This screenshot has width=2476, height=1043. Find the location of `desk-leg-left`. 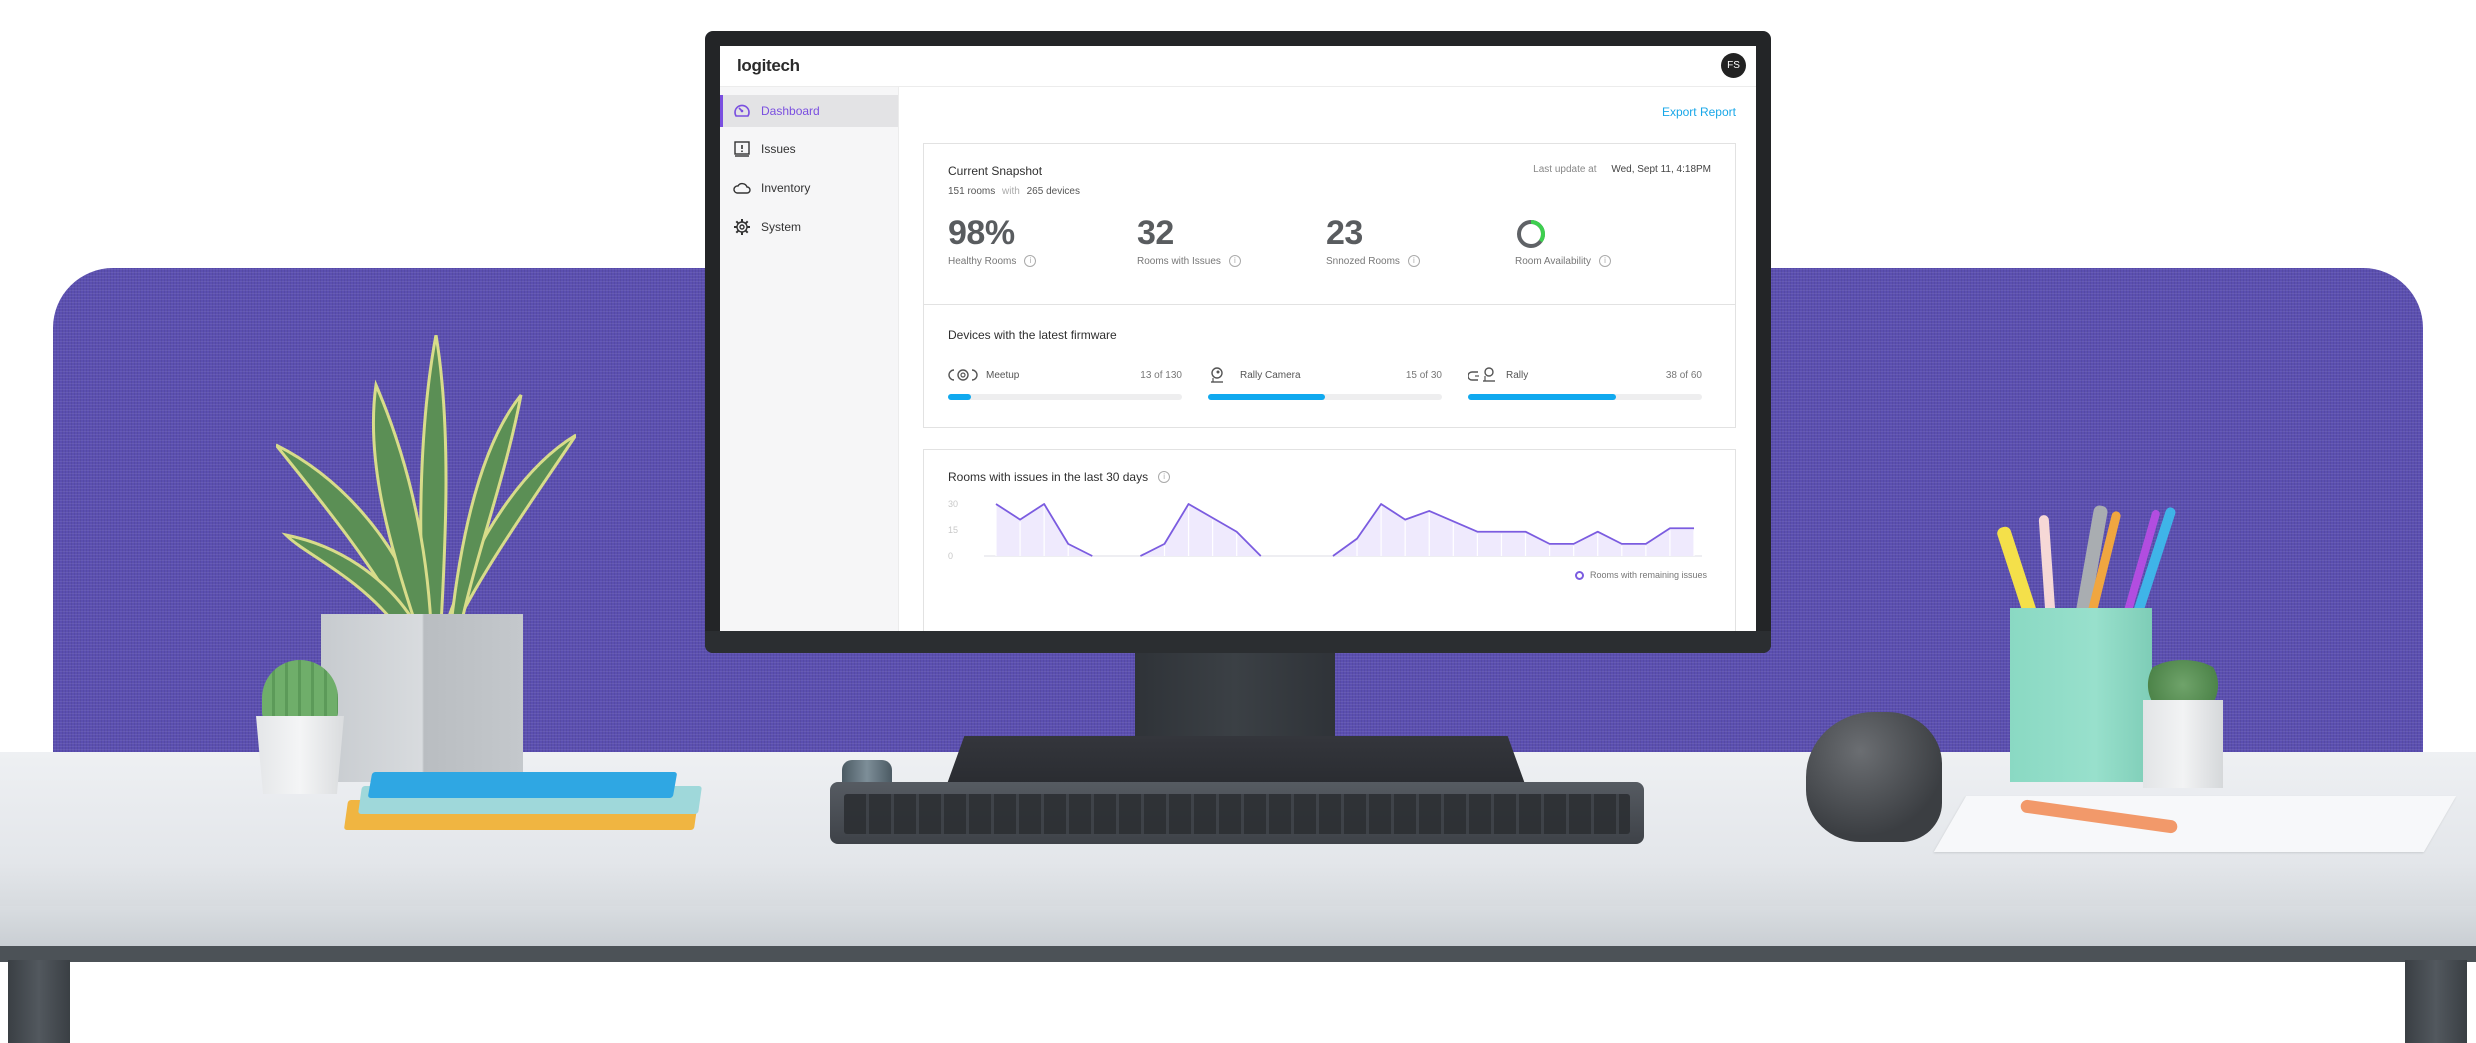

desk-leg-left is located at coordinates (39, 1001).